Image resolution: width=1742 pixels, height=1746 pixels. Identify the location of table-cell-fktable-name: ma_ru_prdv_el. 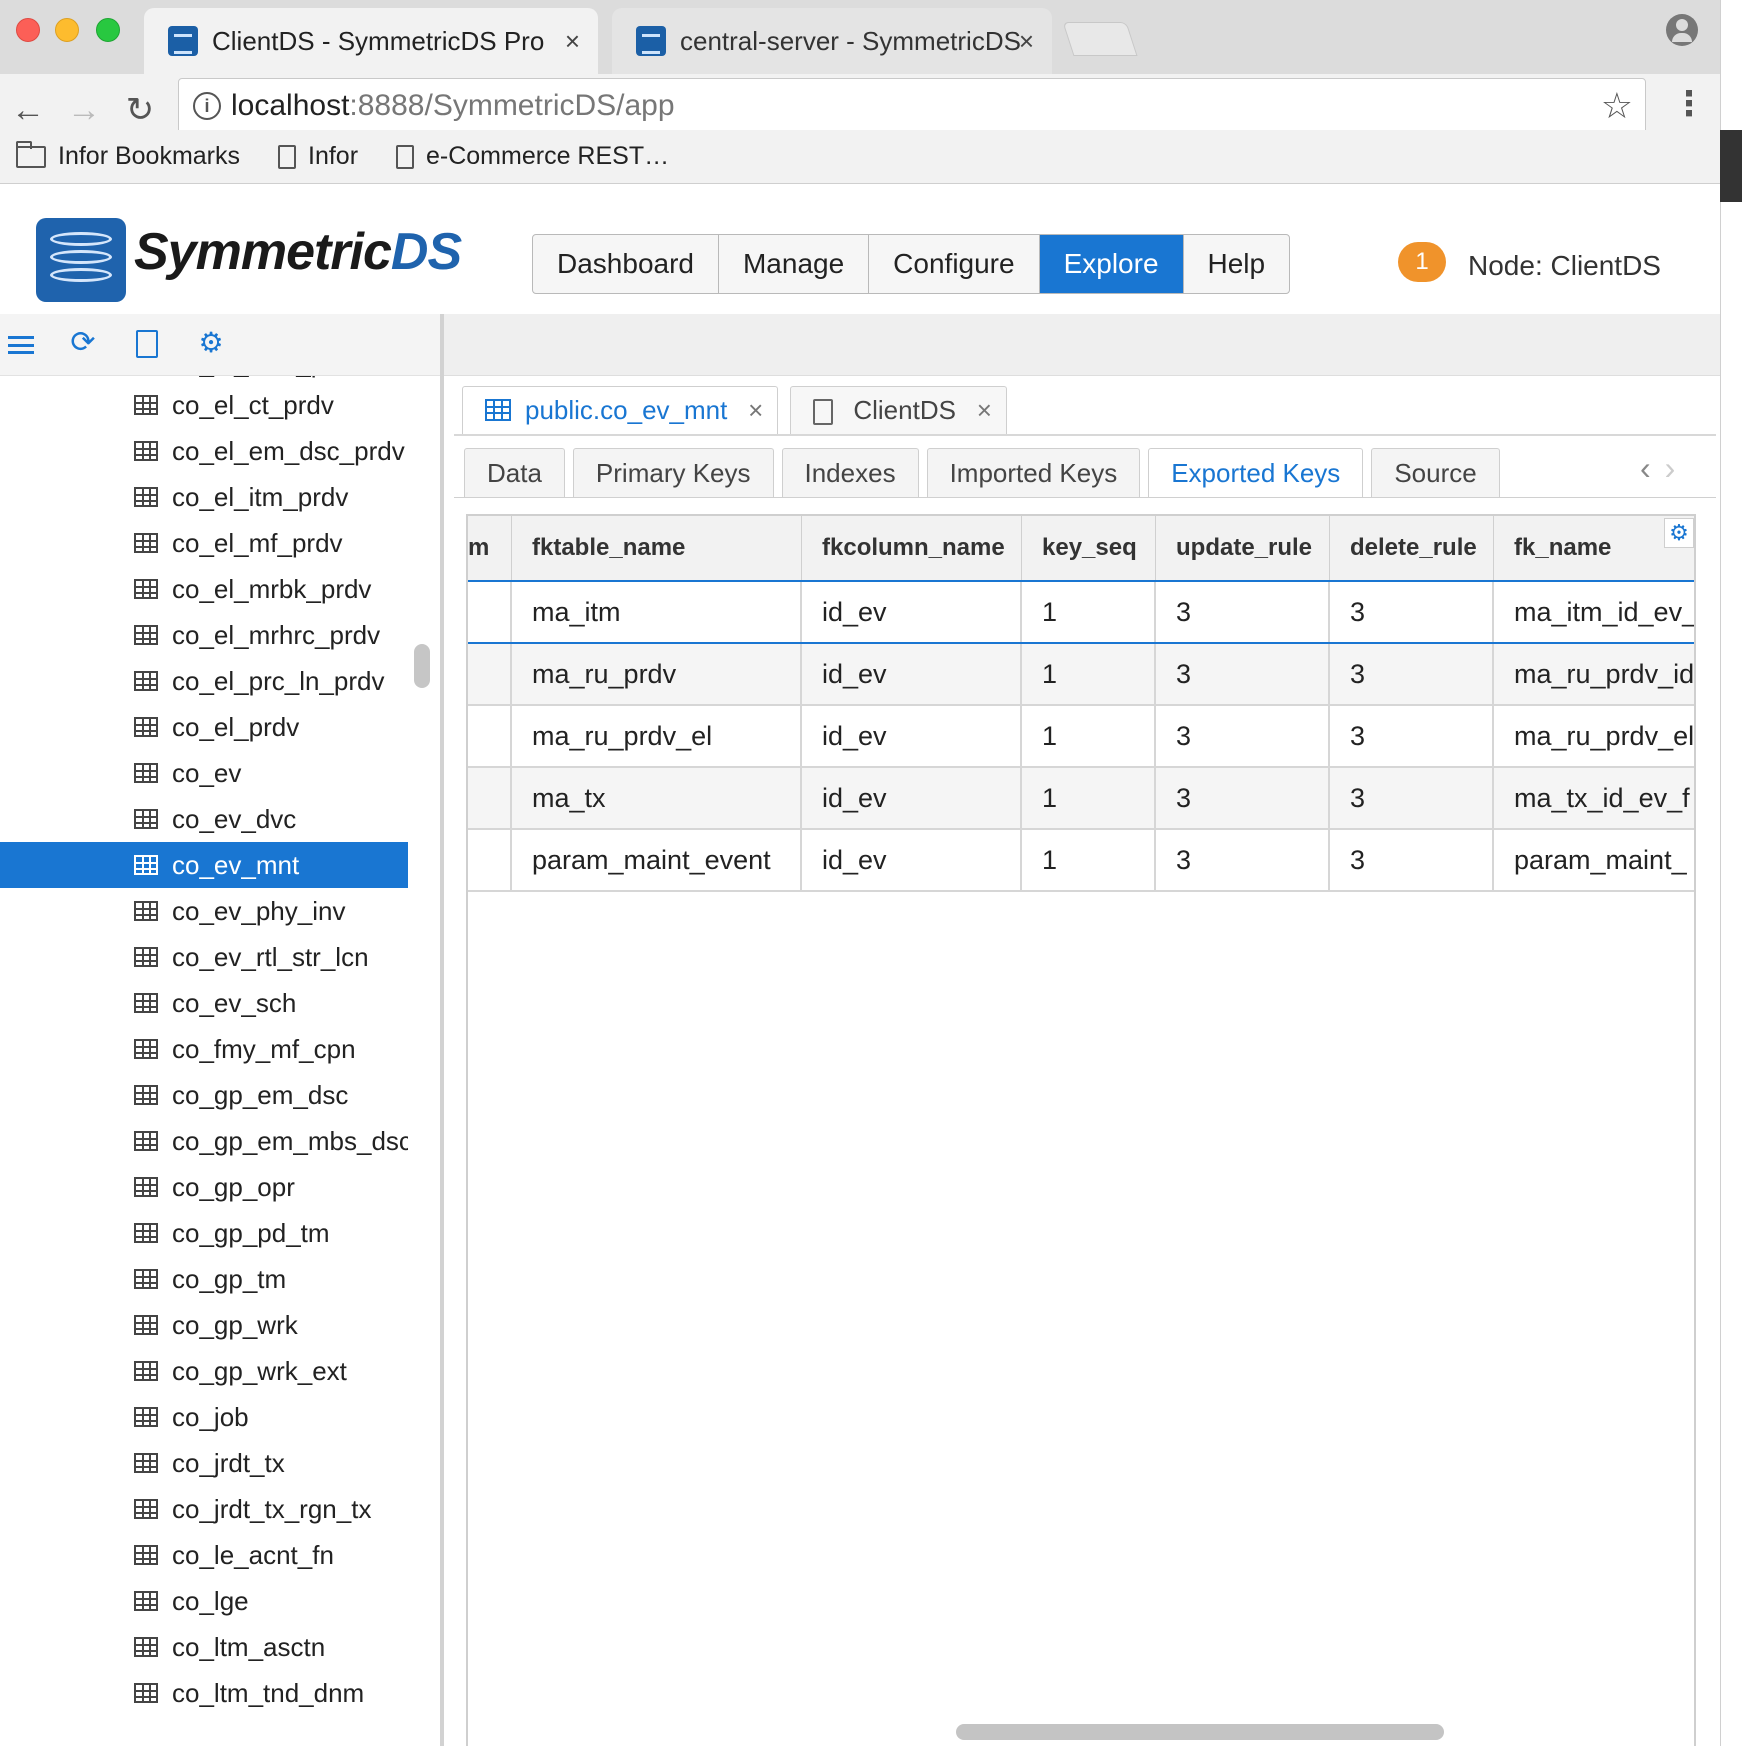
(657, 736).